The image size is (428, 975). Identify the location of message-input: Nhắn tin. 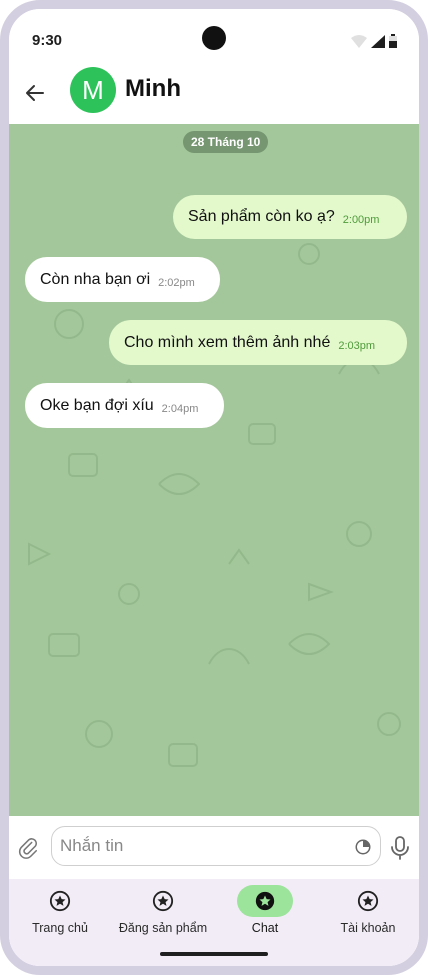
(216, 846).